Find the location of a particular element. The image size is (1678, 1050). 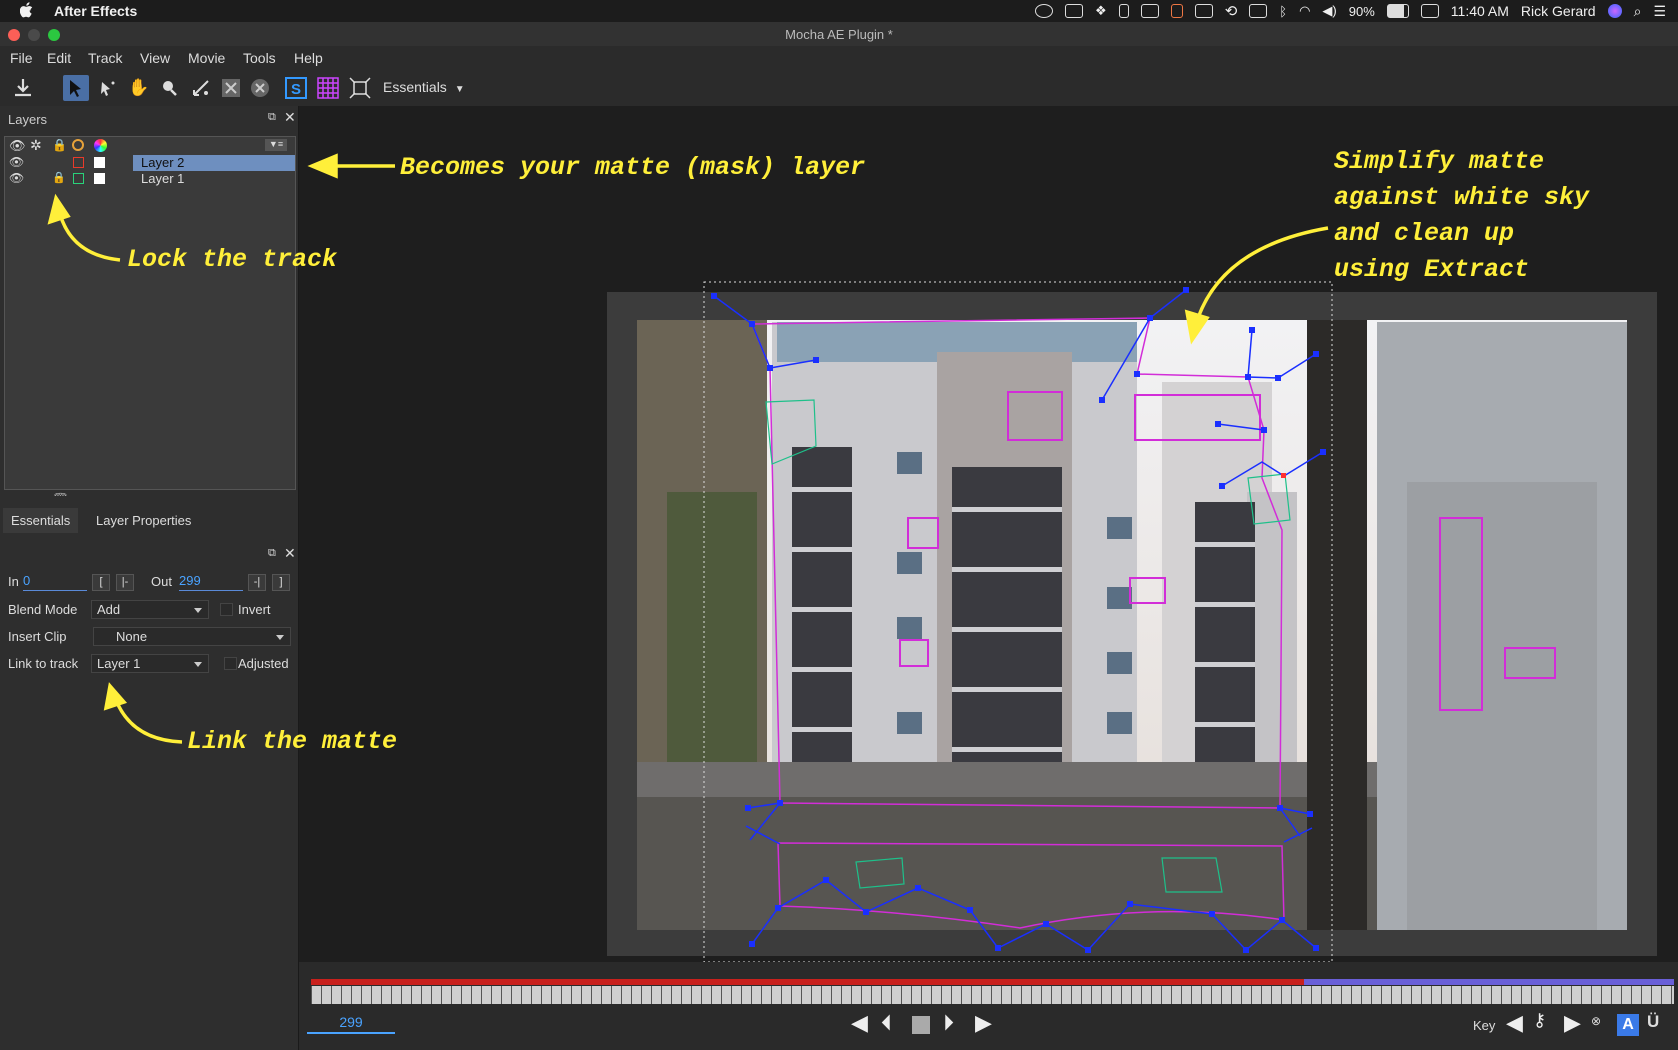

play-backwards-icon: ◀ is located at coordinates (859, 1023).